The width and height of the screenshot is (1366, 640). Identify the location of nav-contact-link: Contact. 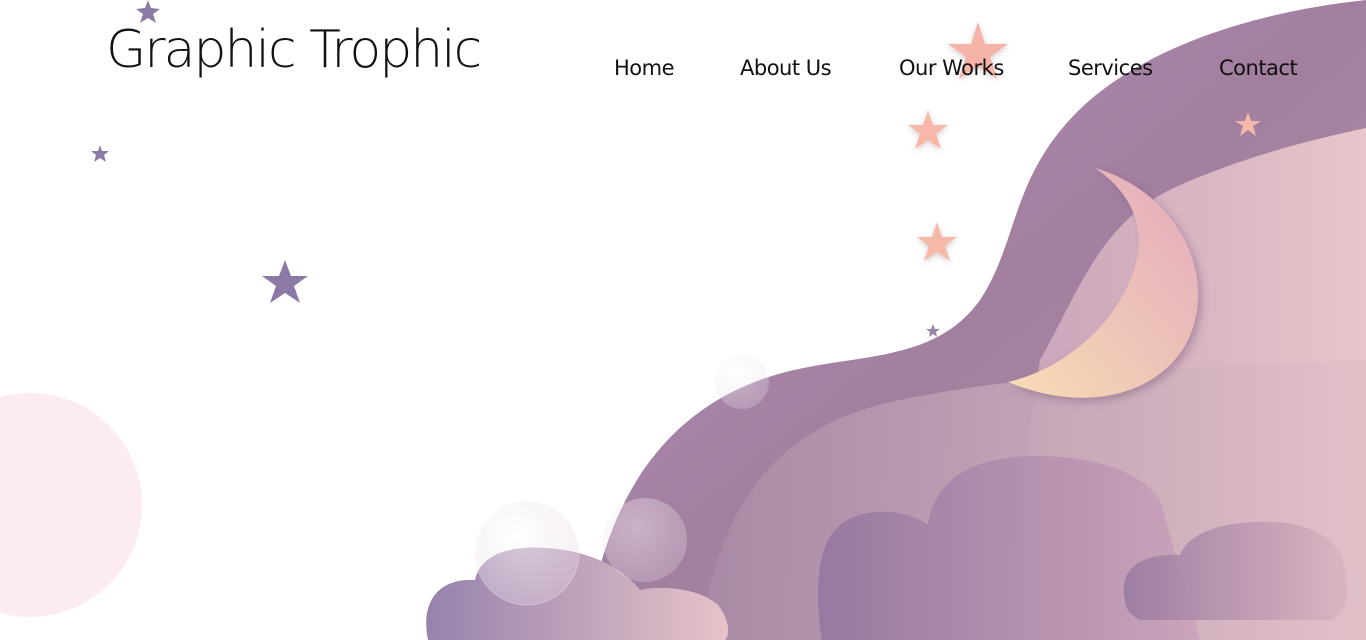
(1258, 68).